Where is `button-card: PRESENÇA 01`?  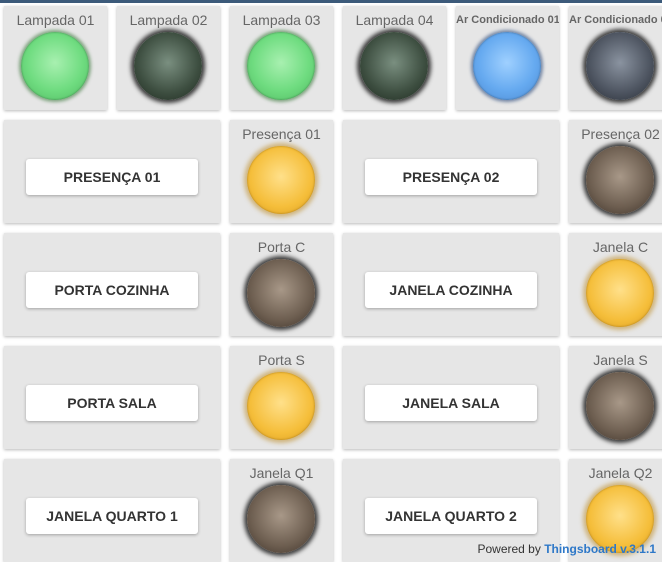 button-card: PRESENÇA 01 is located at coordinates (112, 171).